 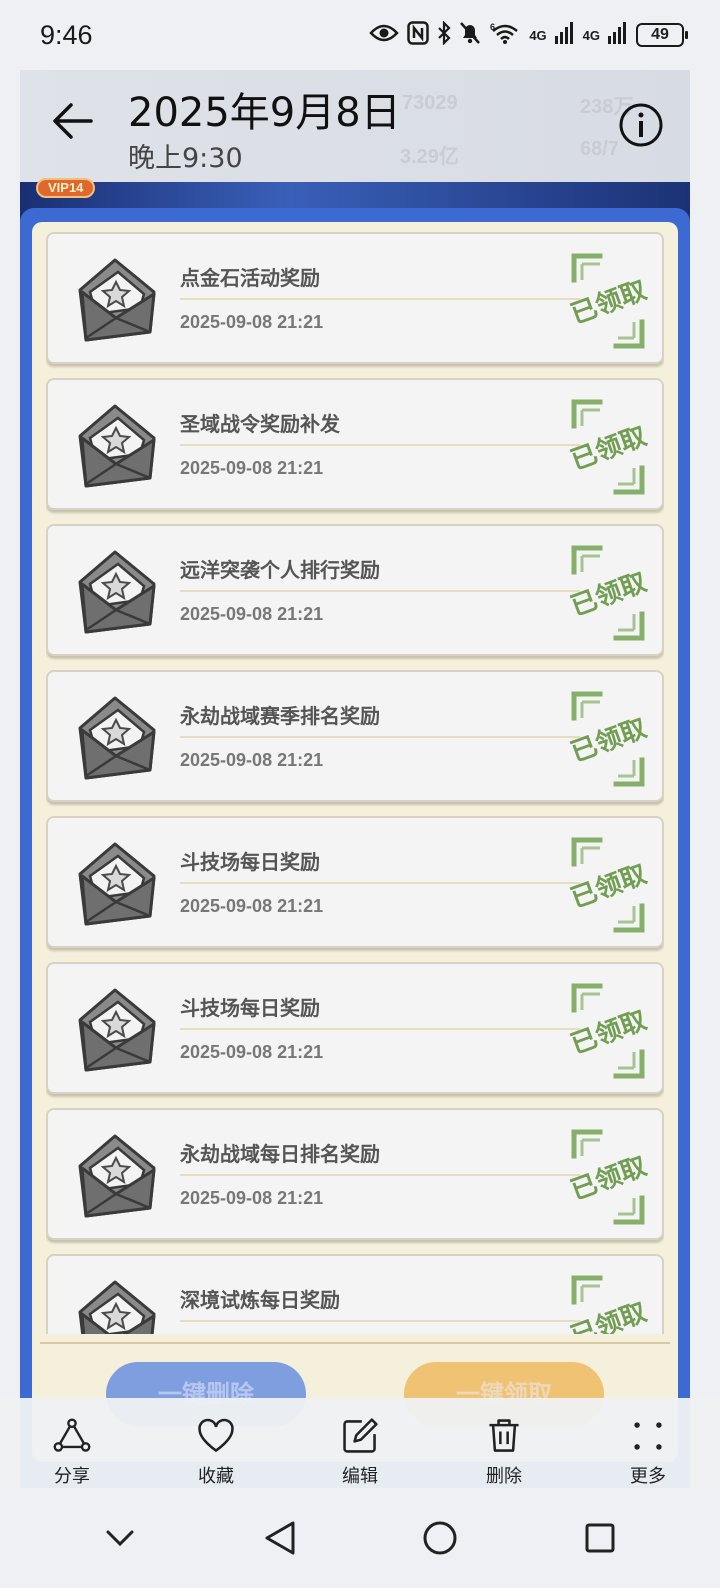 I want to click on delete-label: 删除, so click(x=504, y=1476).